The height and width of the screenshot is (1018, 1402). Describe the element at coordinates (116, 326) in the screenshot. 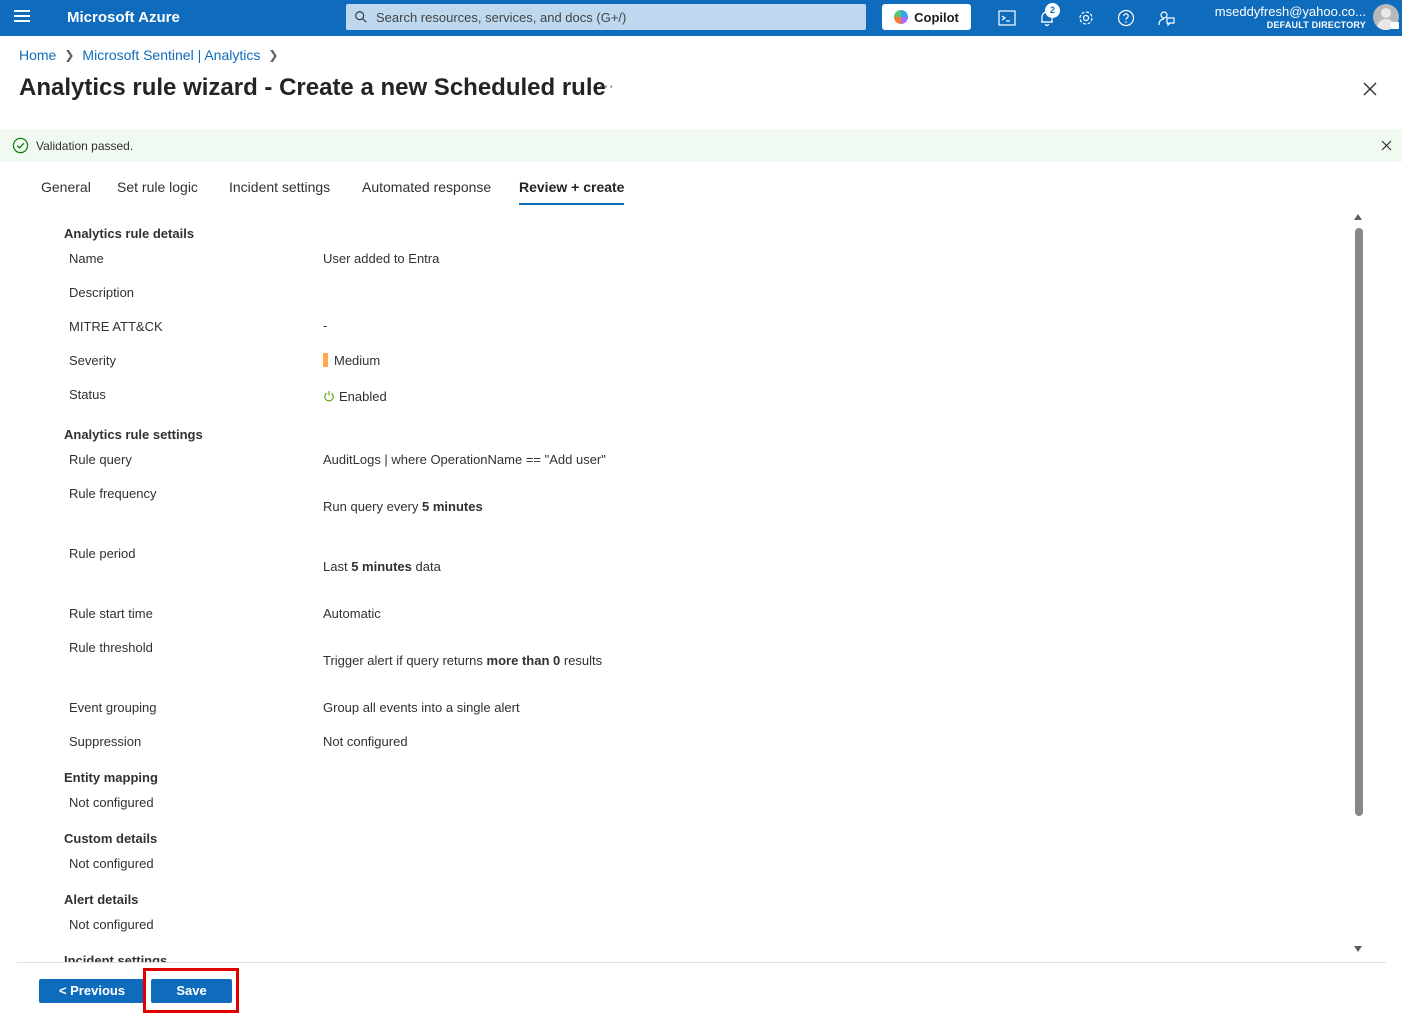

I see `mitre-label: MITRE ATT&CK` at that location.